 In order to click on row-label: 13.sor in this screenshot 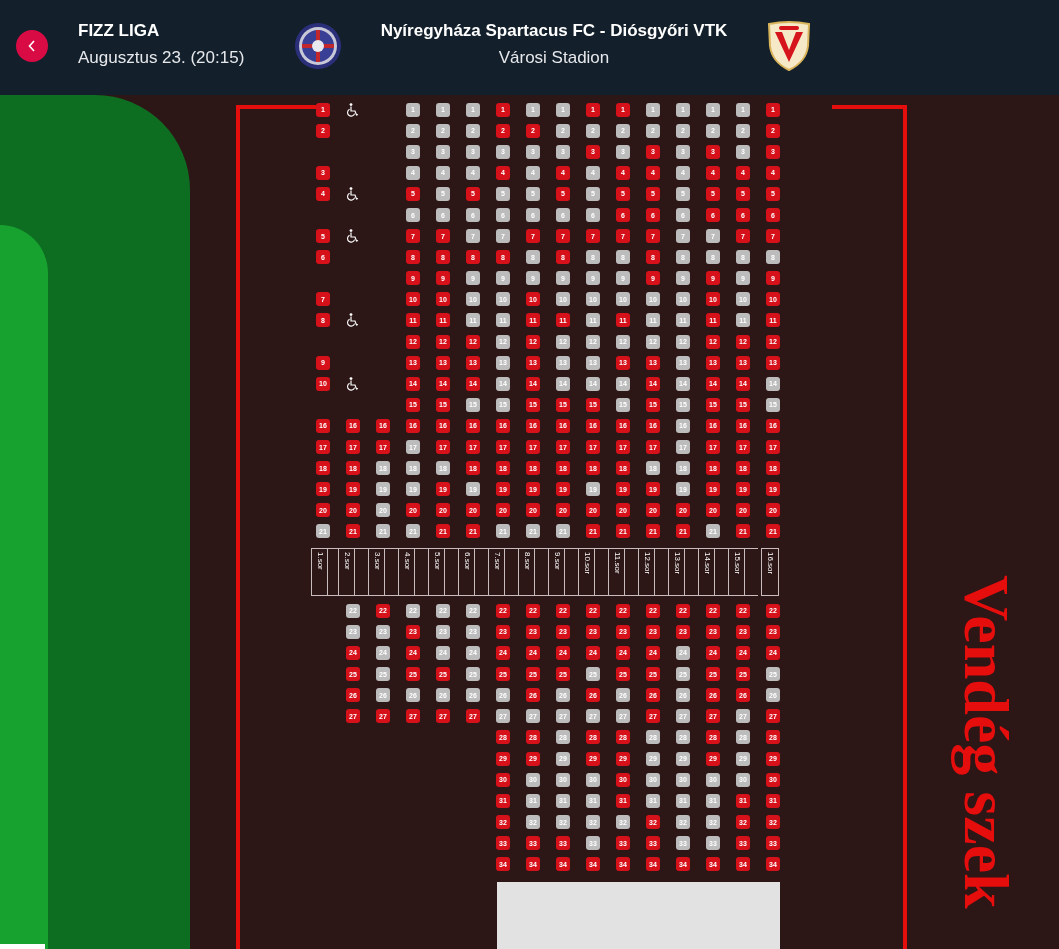, I will do `click(677, 564)`.